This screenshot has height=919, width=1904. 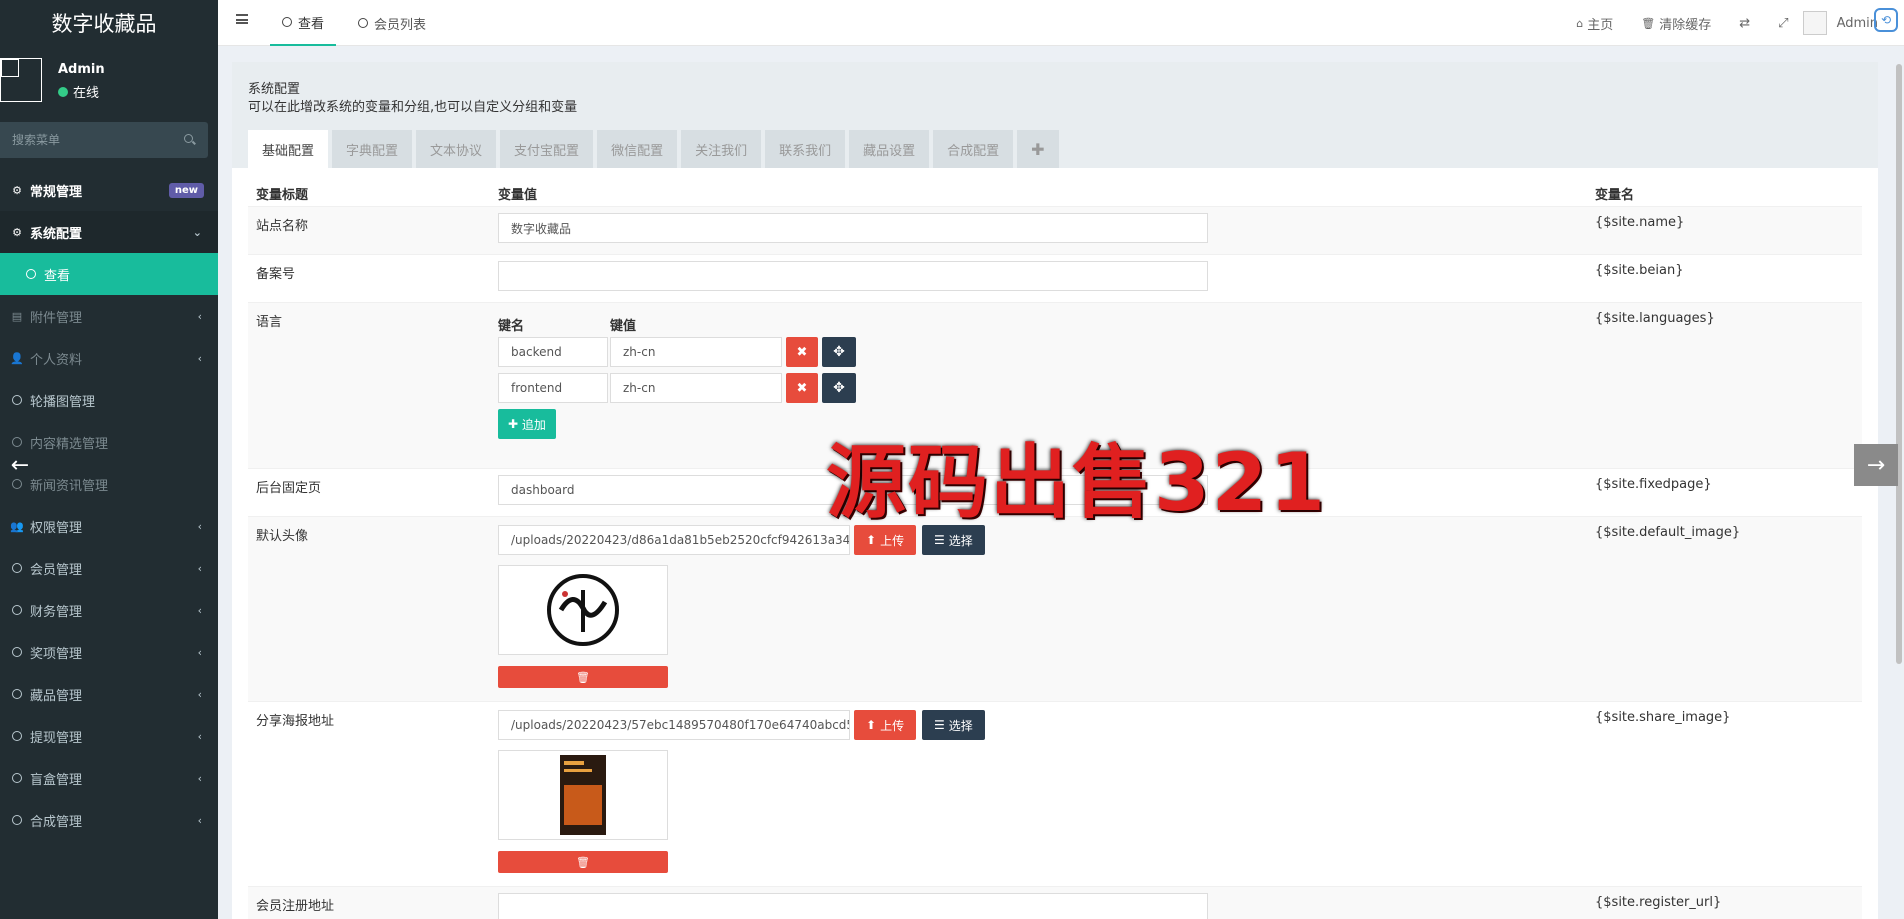 What do you see at coordinates (1639, 270) in the screenshot?
I see `row-var: {$site.beian}` at bounding box center [1639, 270].